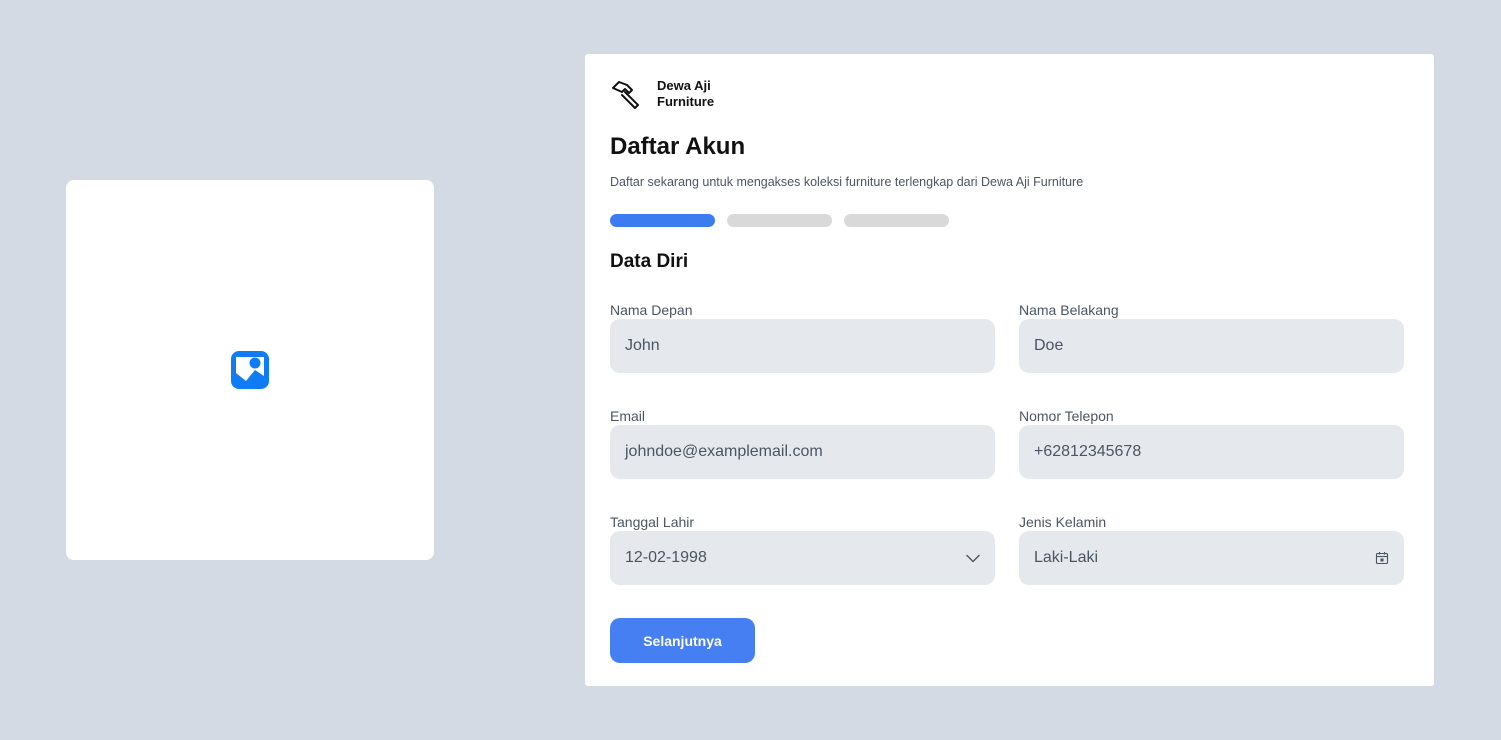  What do you see at coordinates (896, 220) in the screenshot?
I see `step-3-indicator` at bounding box center [896, 220].